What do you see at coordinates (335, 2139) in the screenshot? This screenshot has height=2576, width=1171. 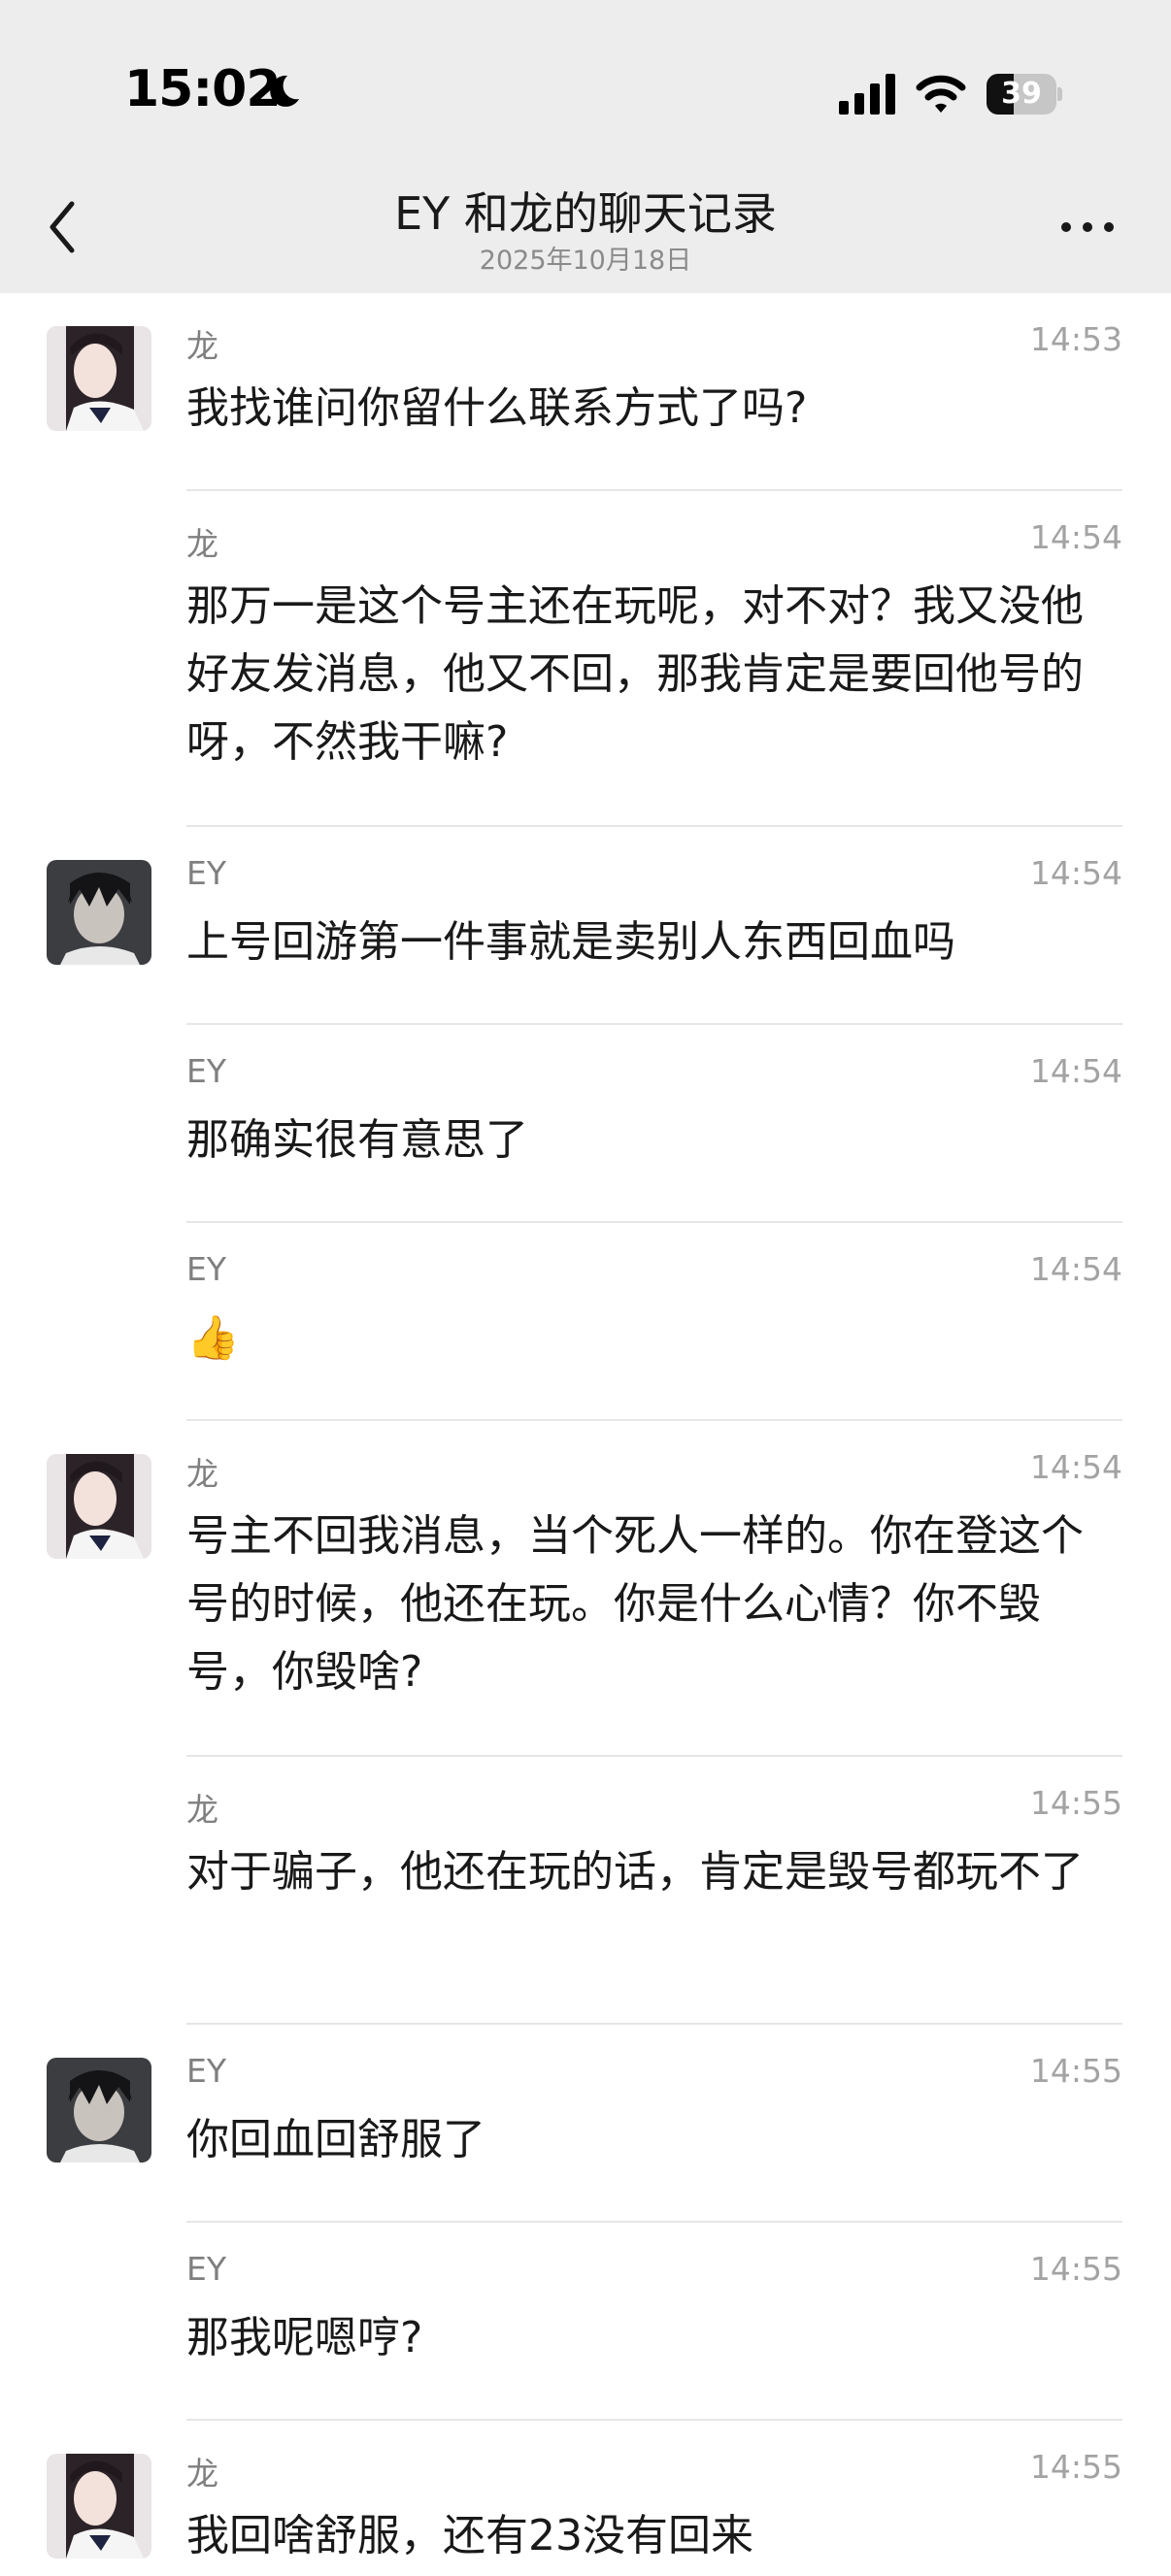 I see `message-text: 你回血回舒服了` at bounding box center [335, 2139].